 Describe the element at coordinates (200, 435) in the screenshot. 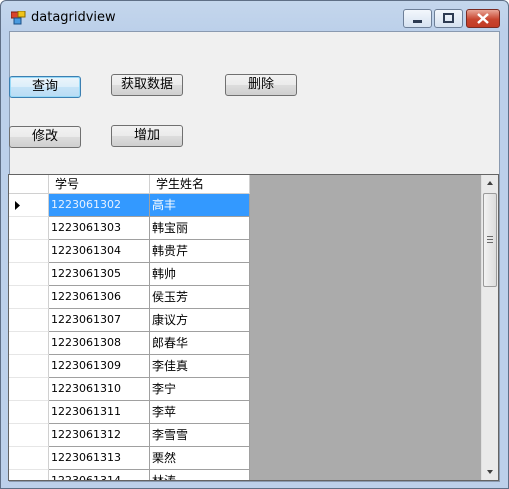

I see `cell-student-name: 李雪雪` at that location.